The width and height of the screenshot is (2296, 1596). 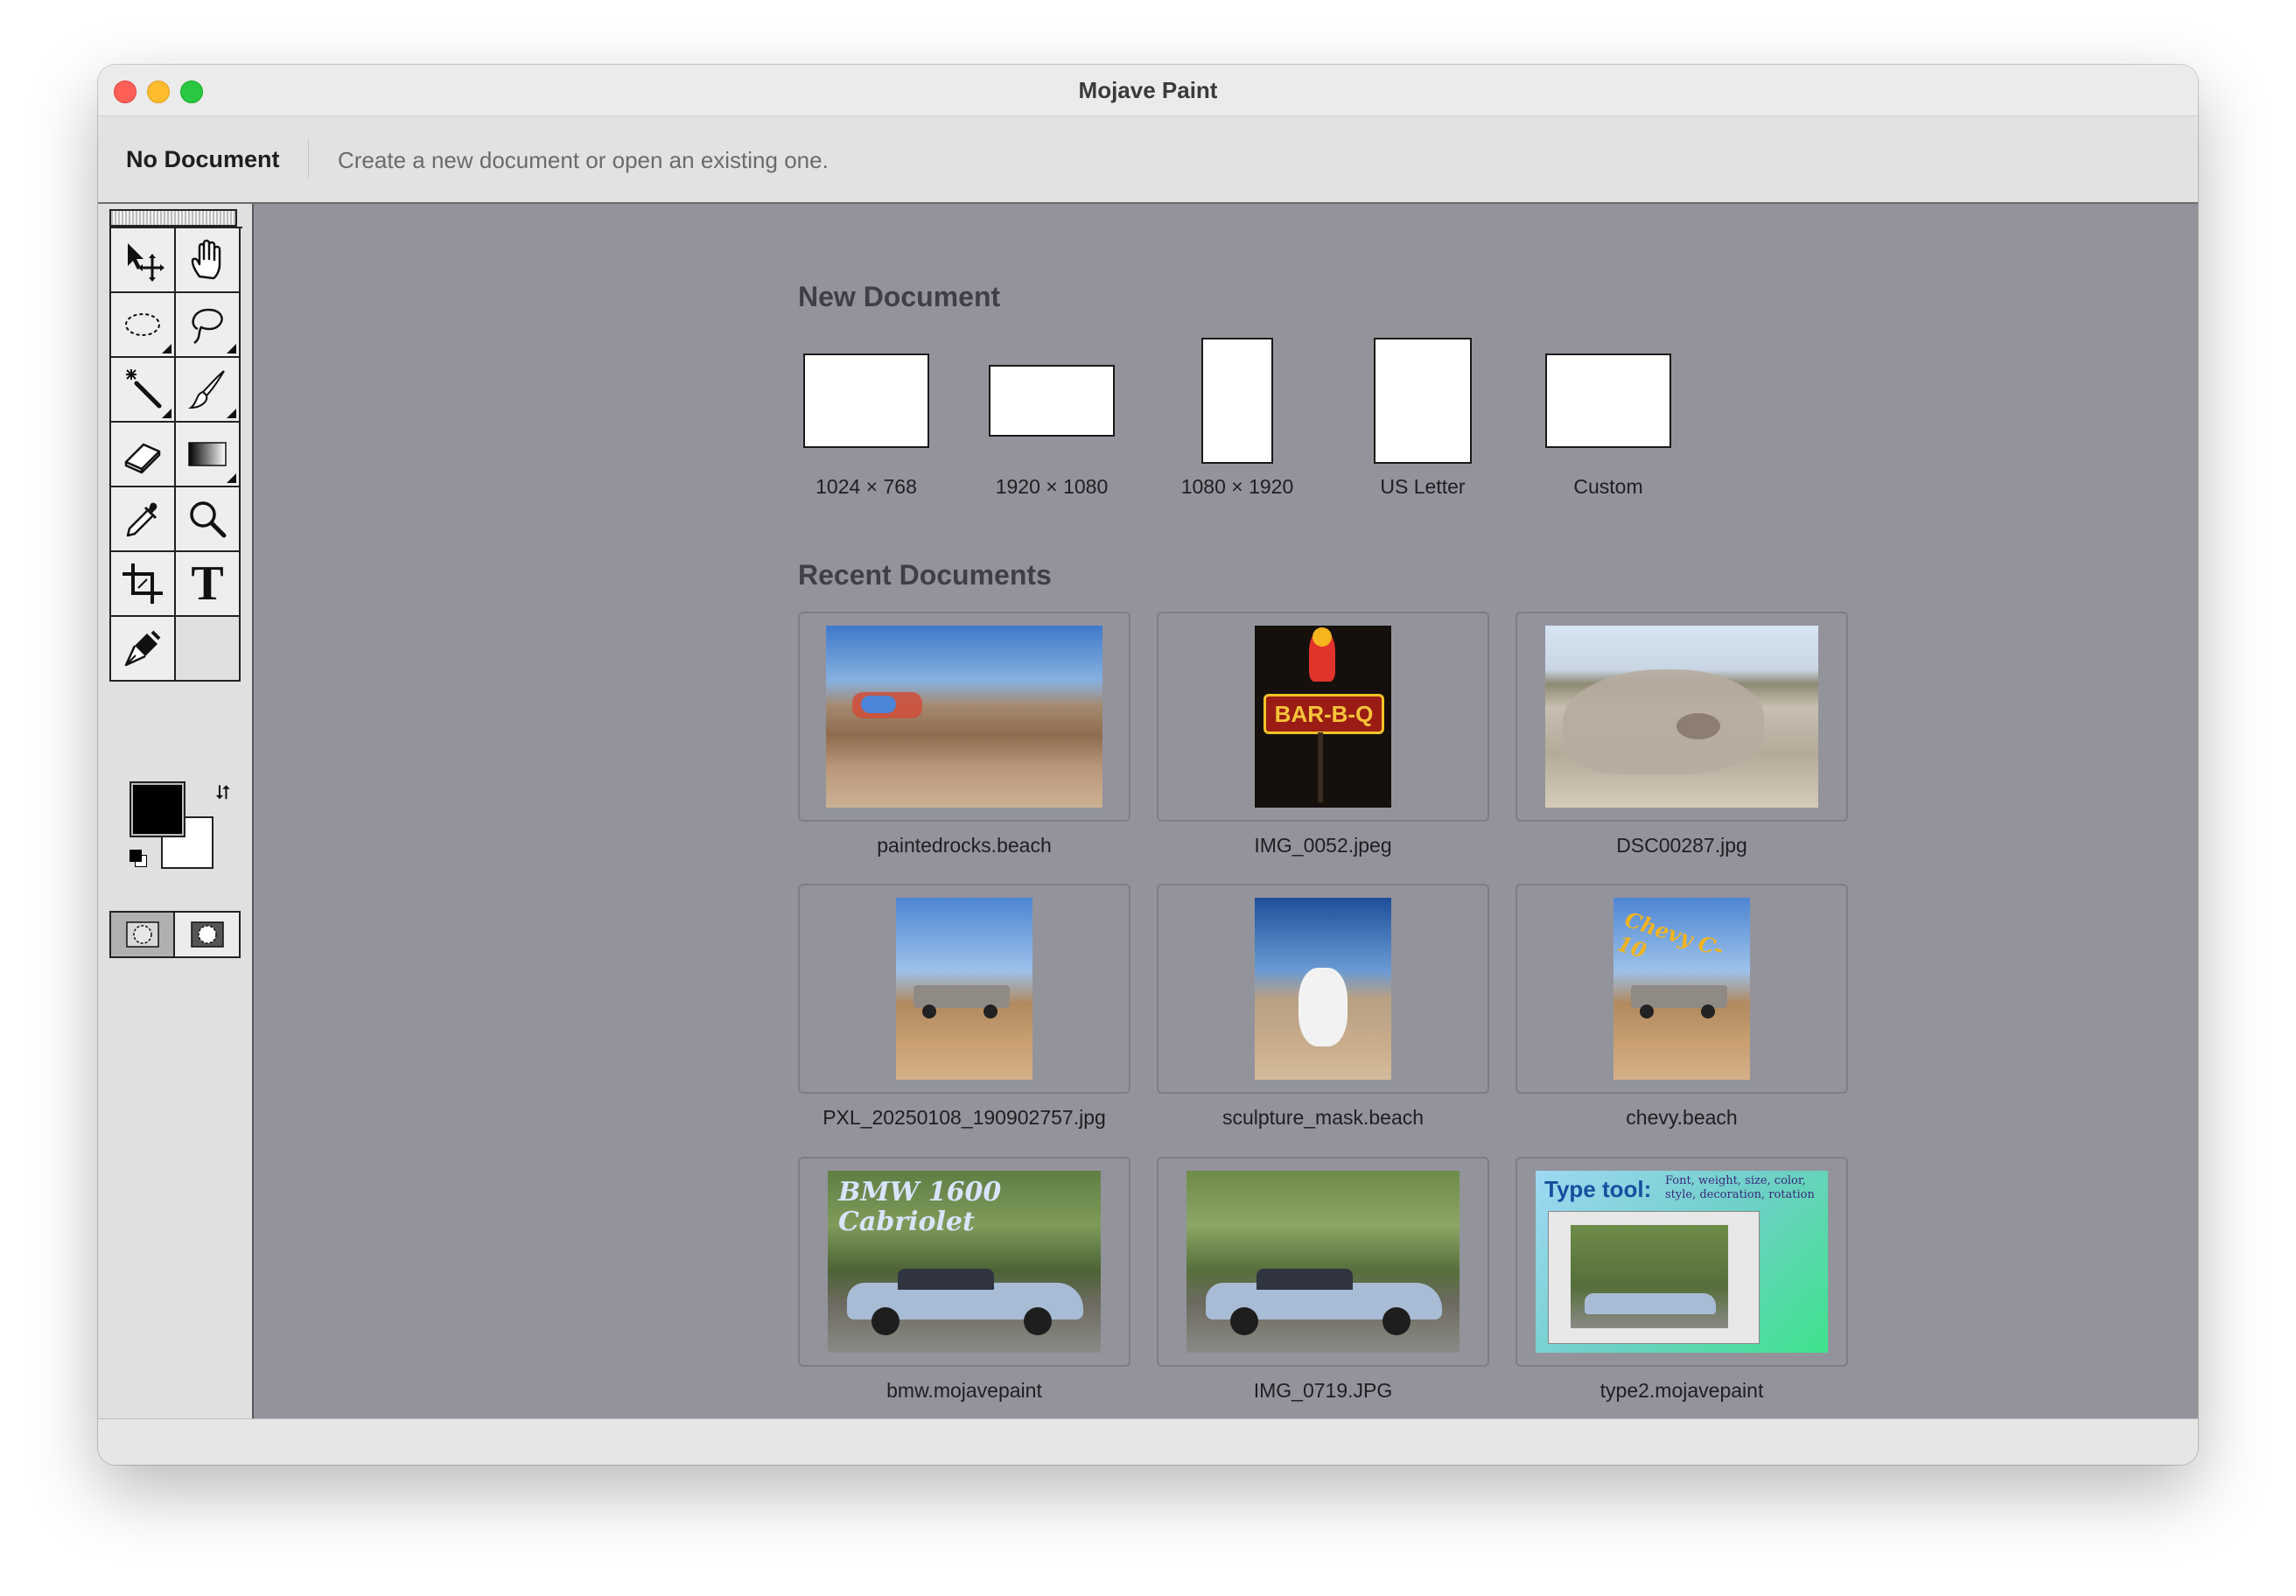 I want to click on recent-document-name: DSC00287.jpg, so click(x=1681, y=845).